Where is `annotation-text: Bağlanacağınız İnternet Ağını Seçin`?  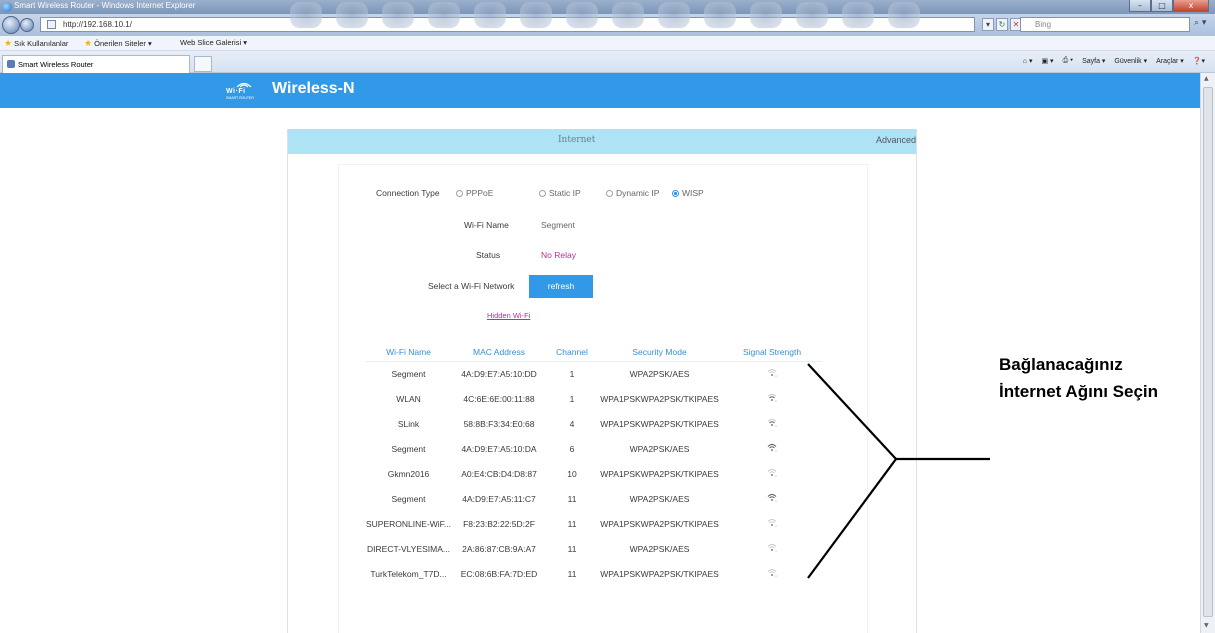 annotation-text: Bağlanacağınız İnternet Ağını Seçin is located at coordinates (1099, 378).